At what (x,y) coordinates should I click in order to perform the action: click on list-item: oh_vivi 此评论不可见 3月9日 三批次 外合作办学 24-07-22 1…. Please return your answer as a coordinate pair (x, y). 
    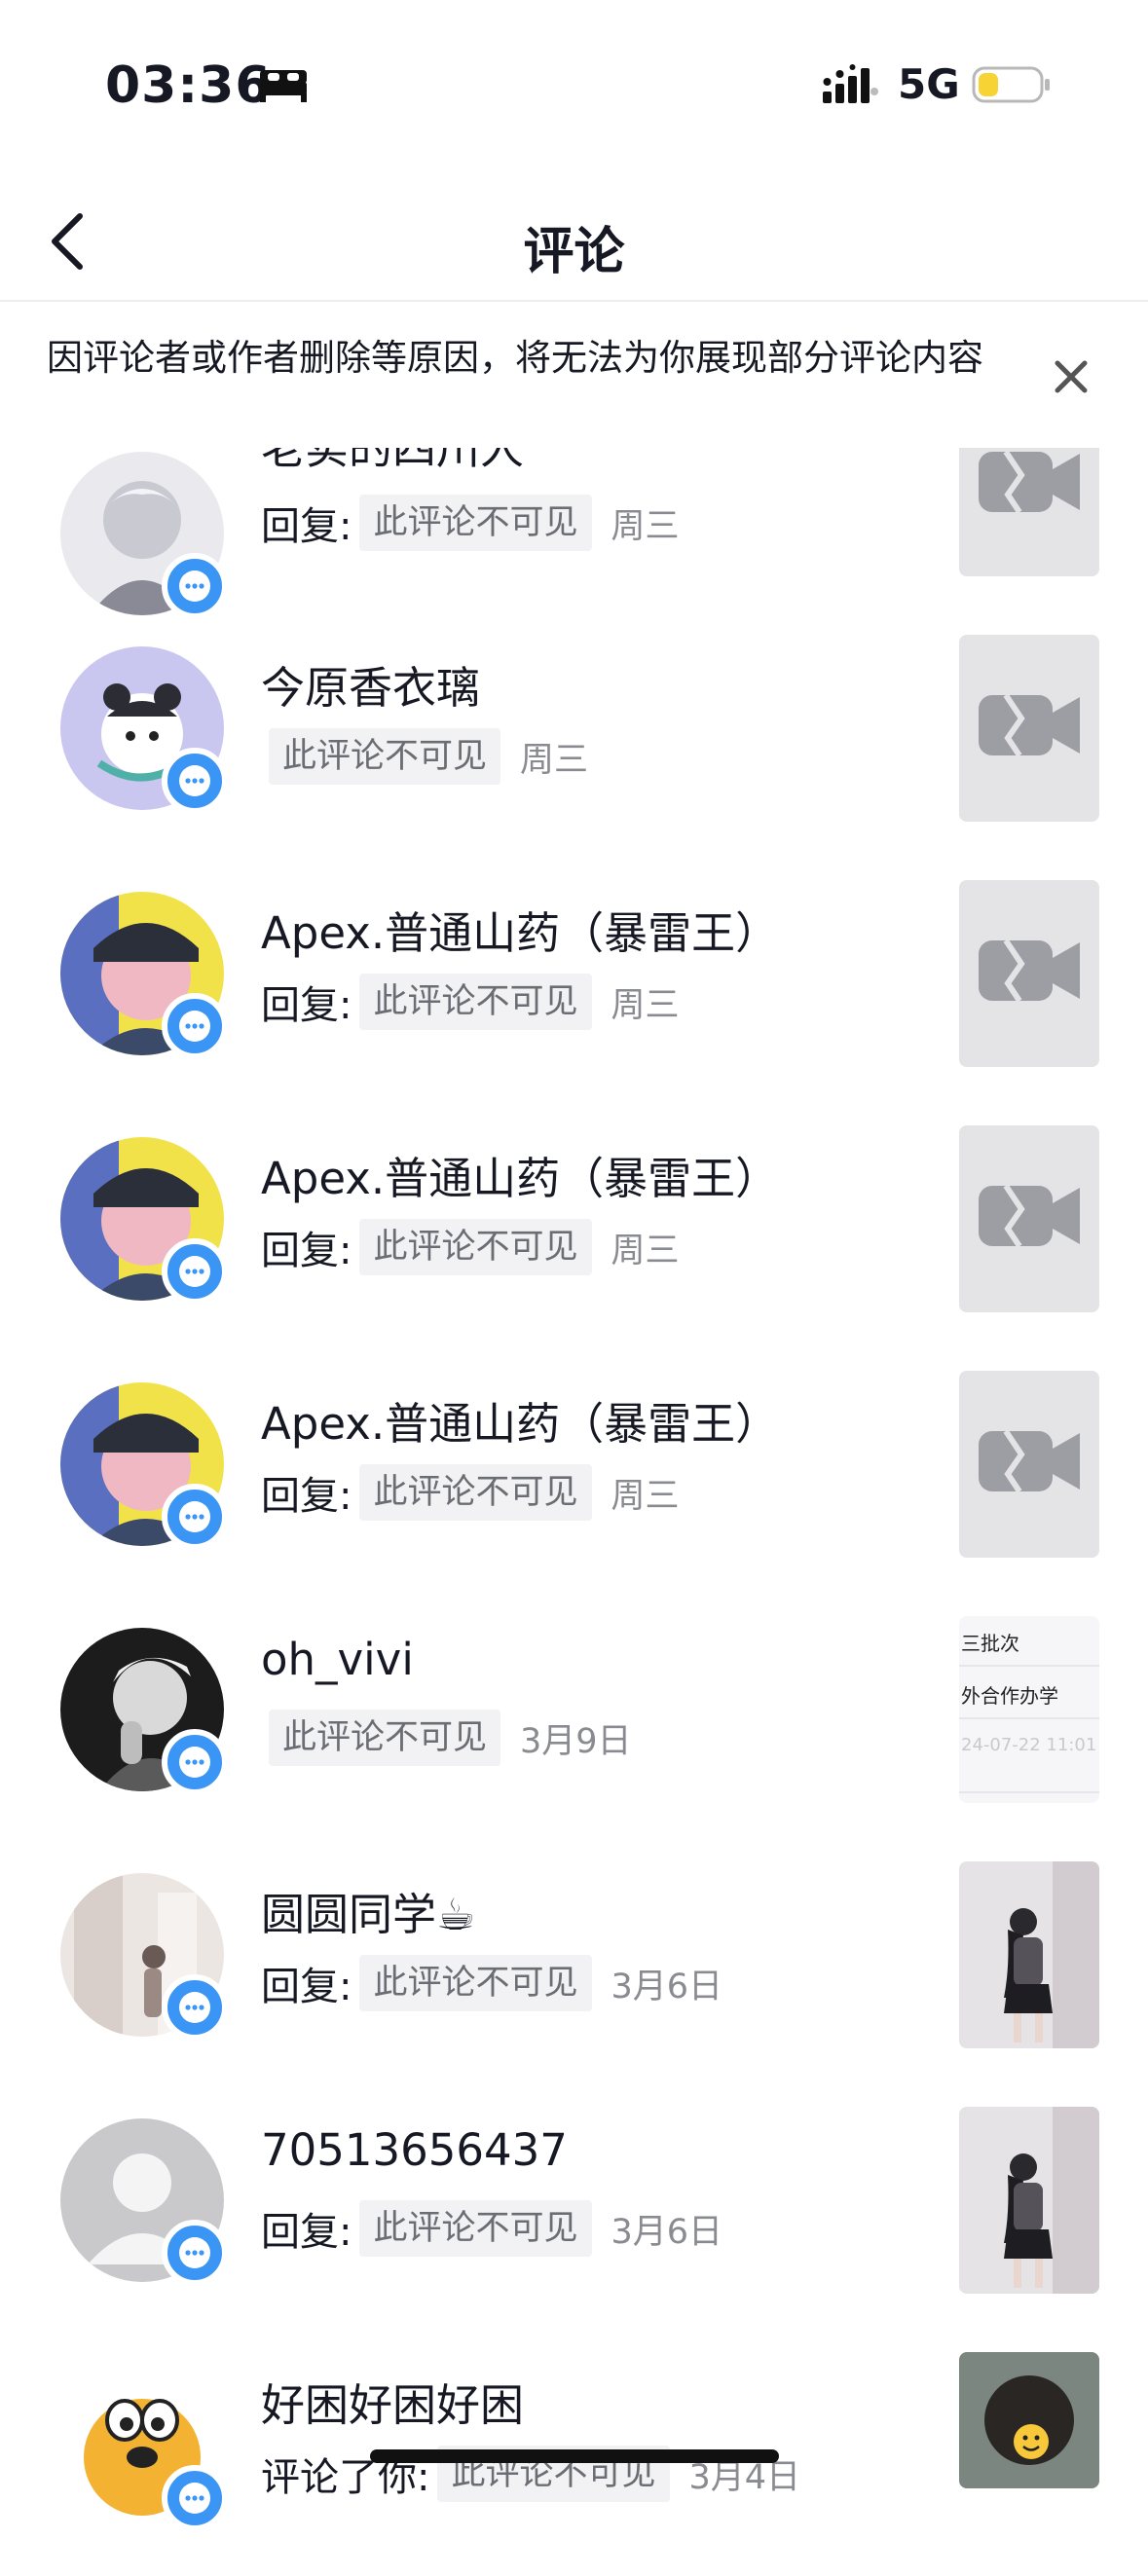
    Looking at the image, I should click on (574, 1717).